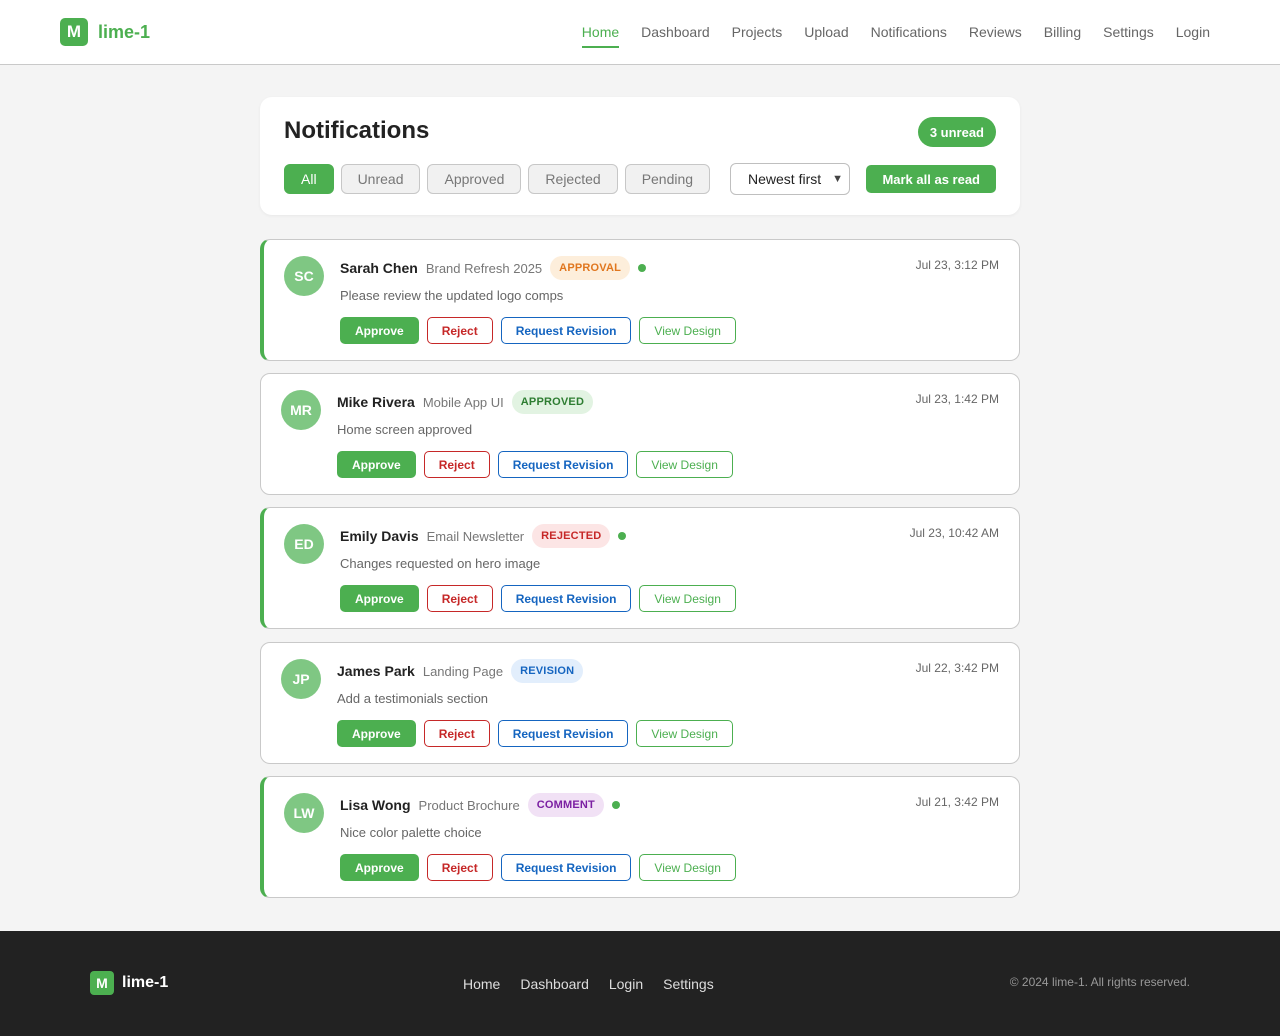  Describe the element at coordinates (463, 671) in the screenshot. I see `project-name: Landing Page` at that location.